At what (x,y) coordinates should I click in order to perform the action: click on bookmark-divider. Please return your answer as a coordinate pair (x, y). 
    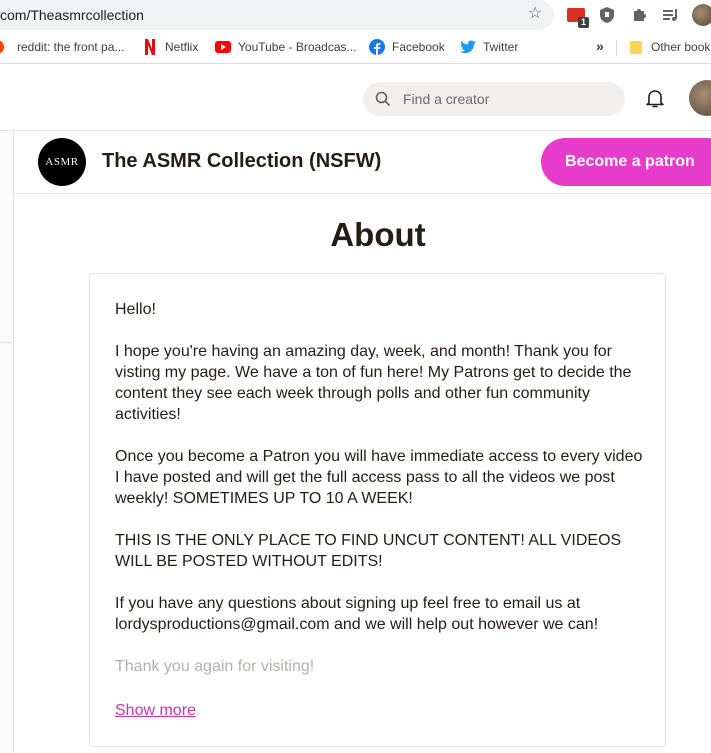
    Looking at the image, I should click on (616, 48).